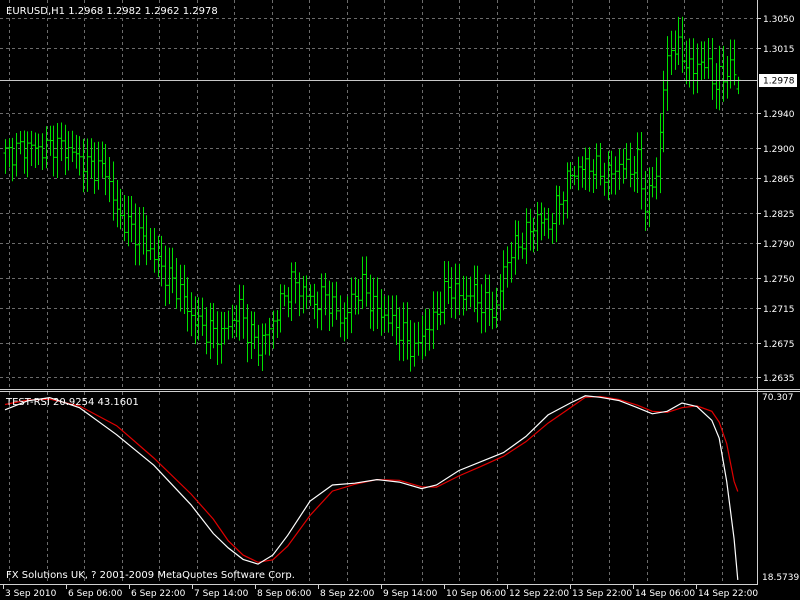  What do you see at coordinates (476, 594) in the screenshot?
I see `time-tick-label: 10 Sep 06:00` at bounding box center [476, 594].